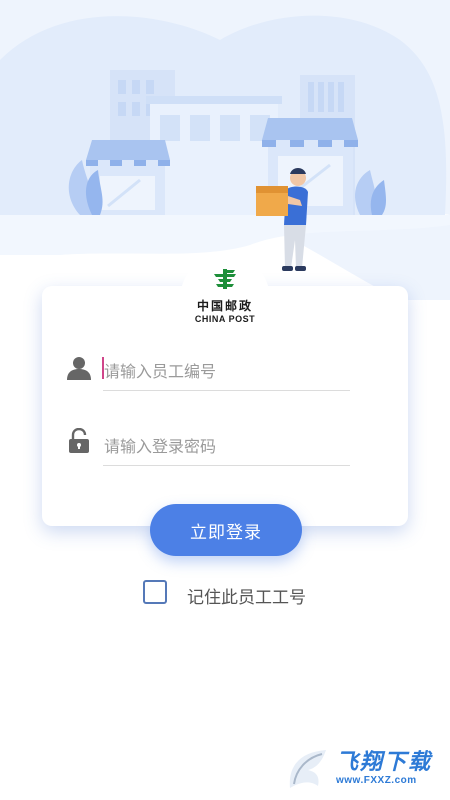 This screenshot has width=450, height=800. I want to click on login-button: 立即登录, so click(226, 530).